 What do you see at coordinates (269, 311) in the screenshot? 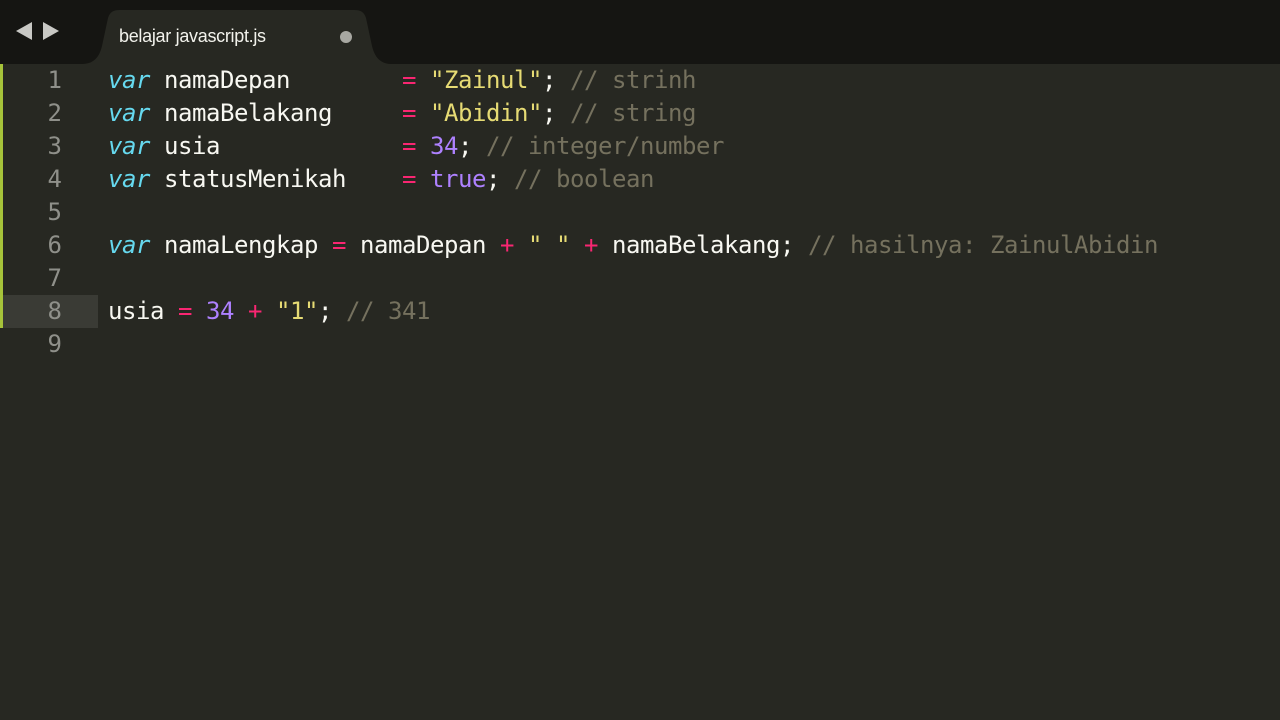
I see `code-line: usia = 34 + "1"; // 341` at bounding box center [269, 311].